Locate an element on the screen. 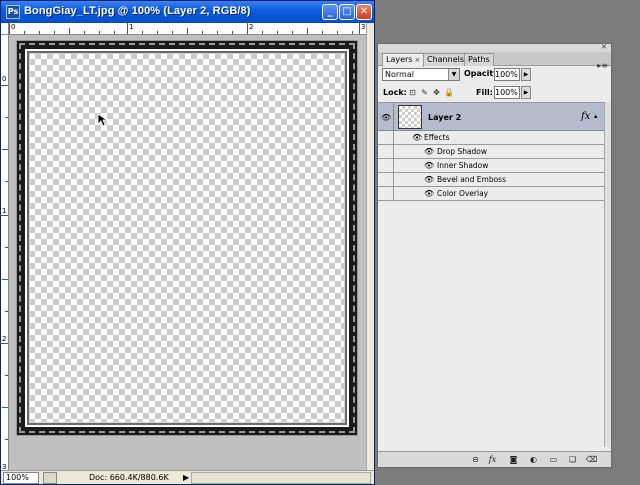 The height and width of the screenshot is (485, 640). layer-thumbnail is located at coordinates (410, 117).